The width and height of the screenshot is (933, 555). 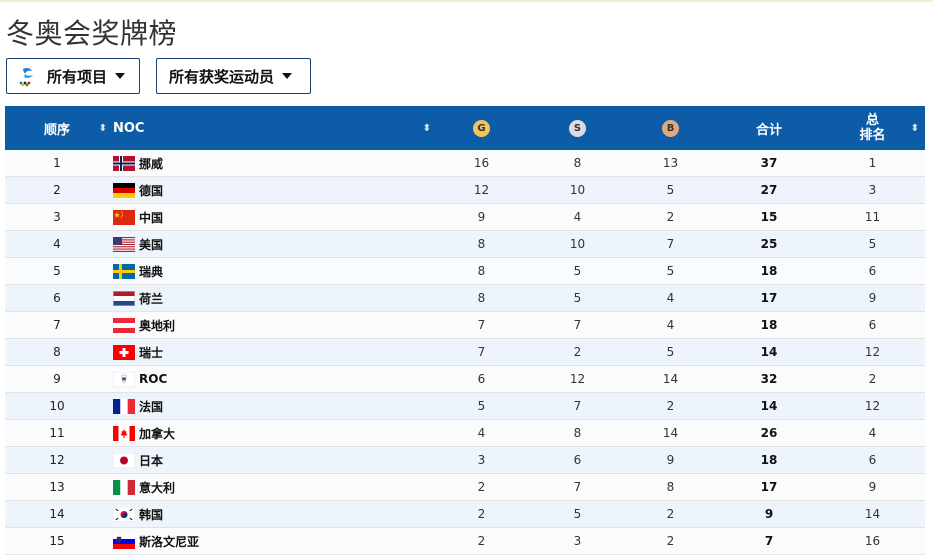 What do you see at coordinates (270, 487) in the screenshot?
I see `noc-cell: 意大利` at bounding box center [270, 487].